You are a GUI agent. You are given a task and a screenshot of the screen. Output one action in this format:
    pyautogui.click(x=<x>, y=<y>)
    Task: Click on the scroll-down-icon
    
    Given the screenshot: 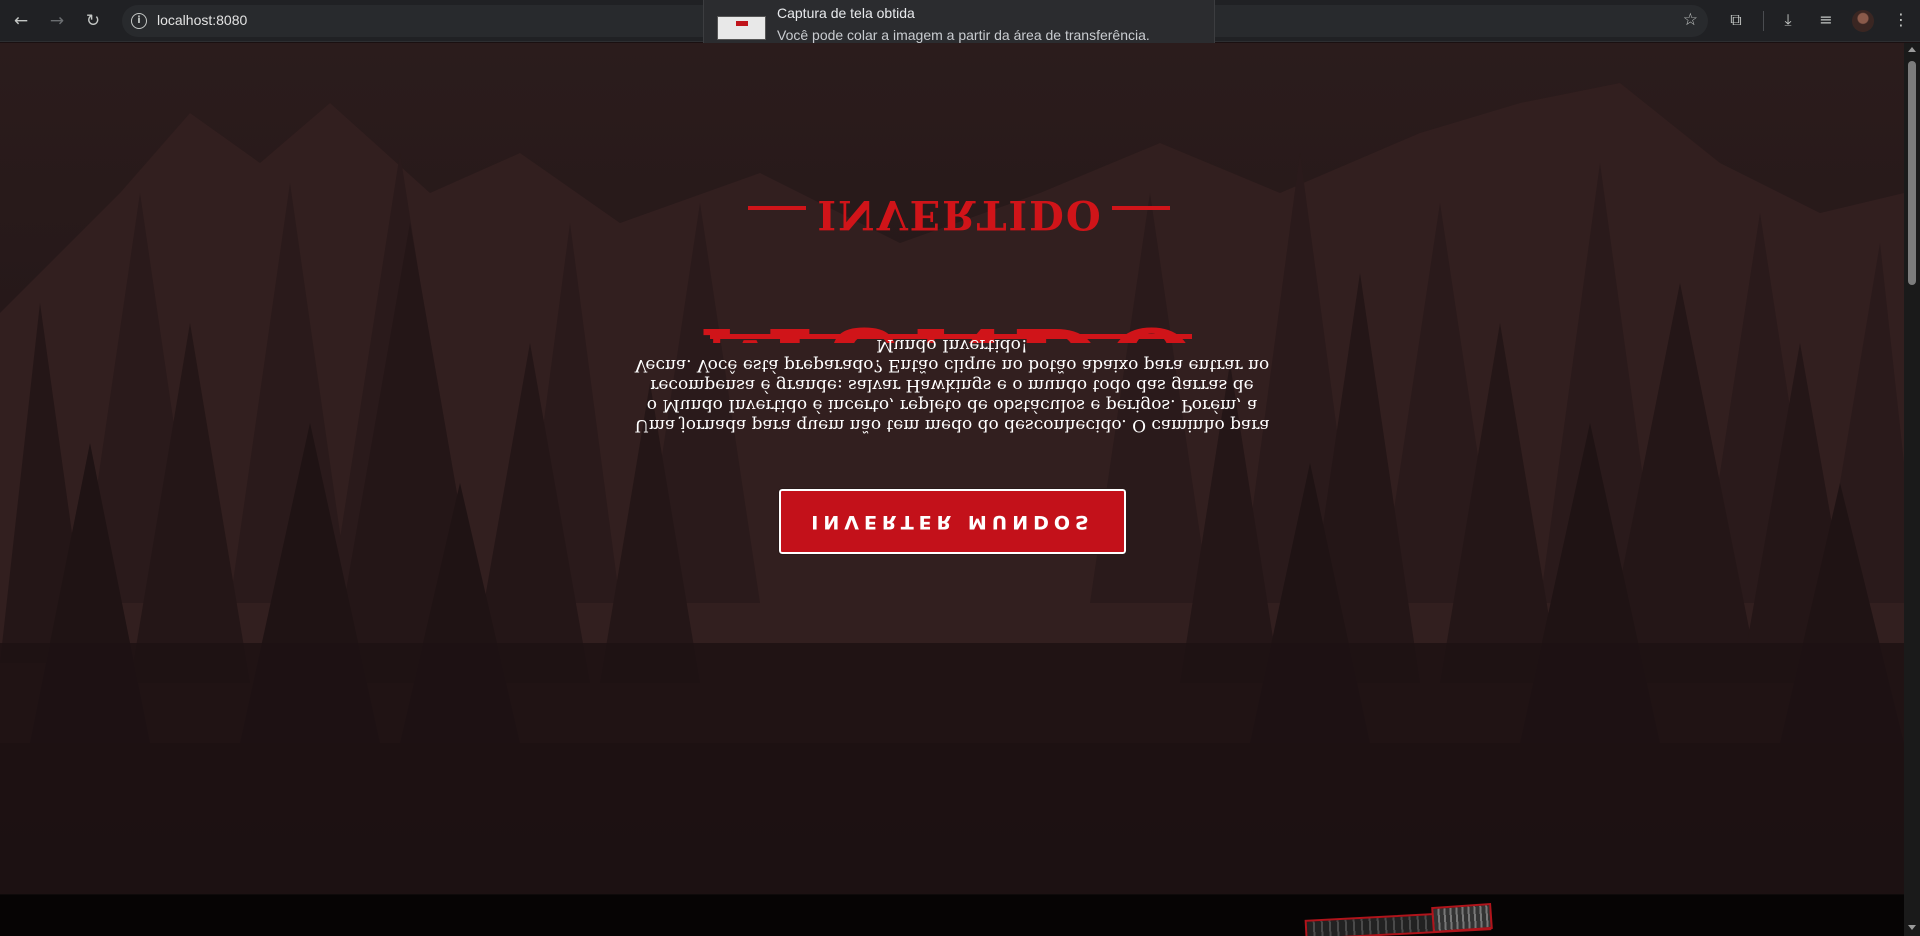 What is the action you would take?
    pyautogui.click(x=1912, y=927)
    